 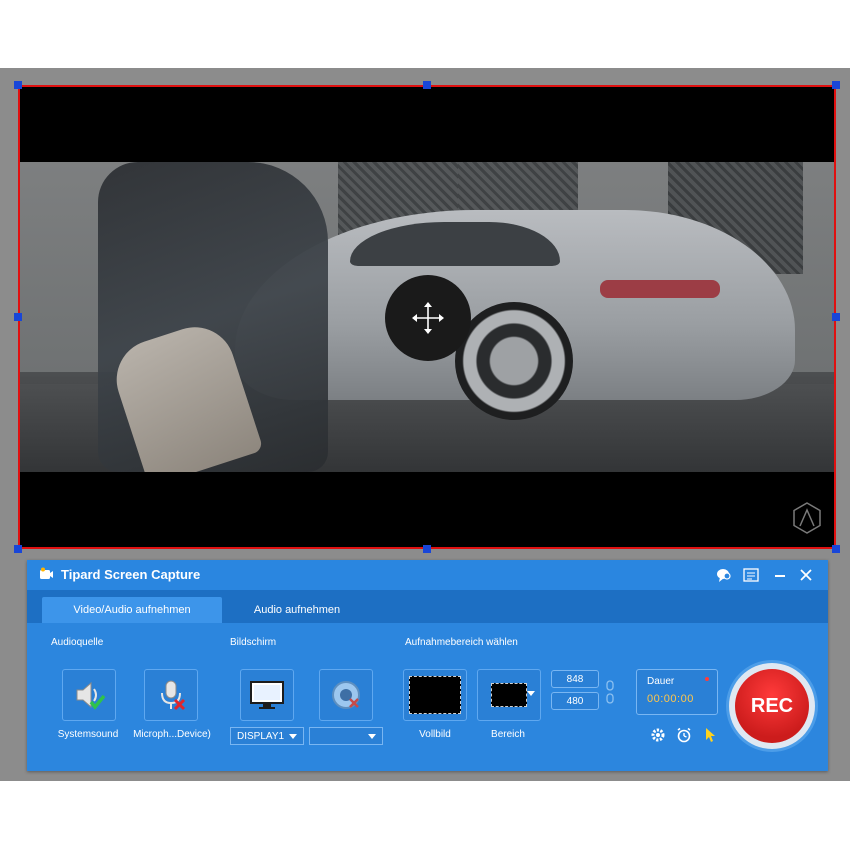 I want to click on microphone-button, so click(x=171, y=695).